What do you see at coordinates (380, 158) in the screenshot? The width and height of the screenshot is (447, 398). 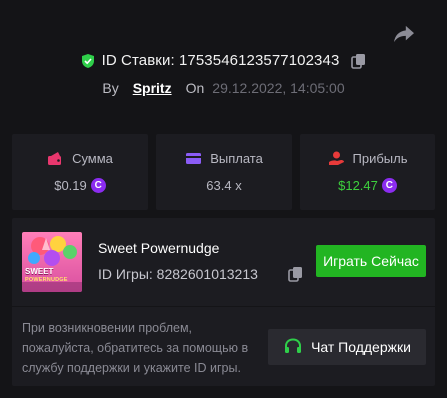 I see `stat-profit-label: Прибыль` at bounding box center [380, 158].